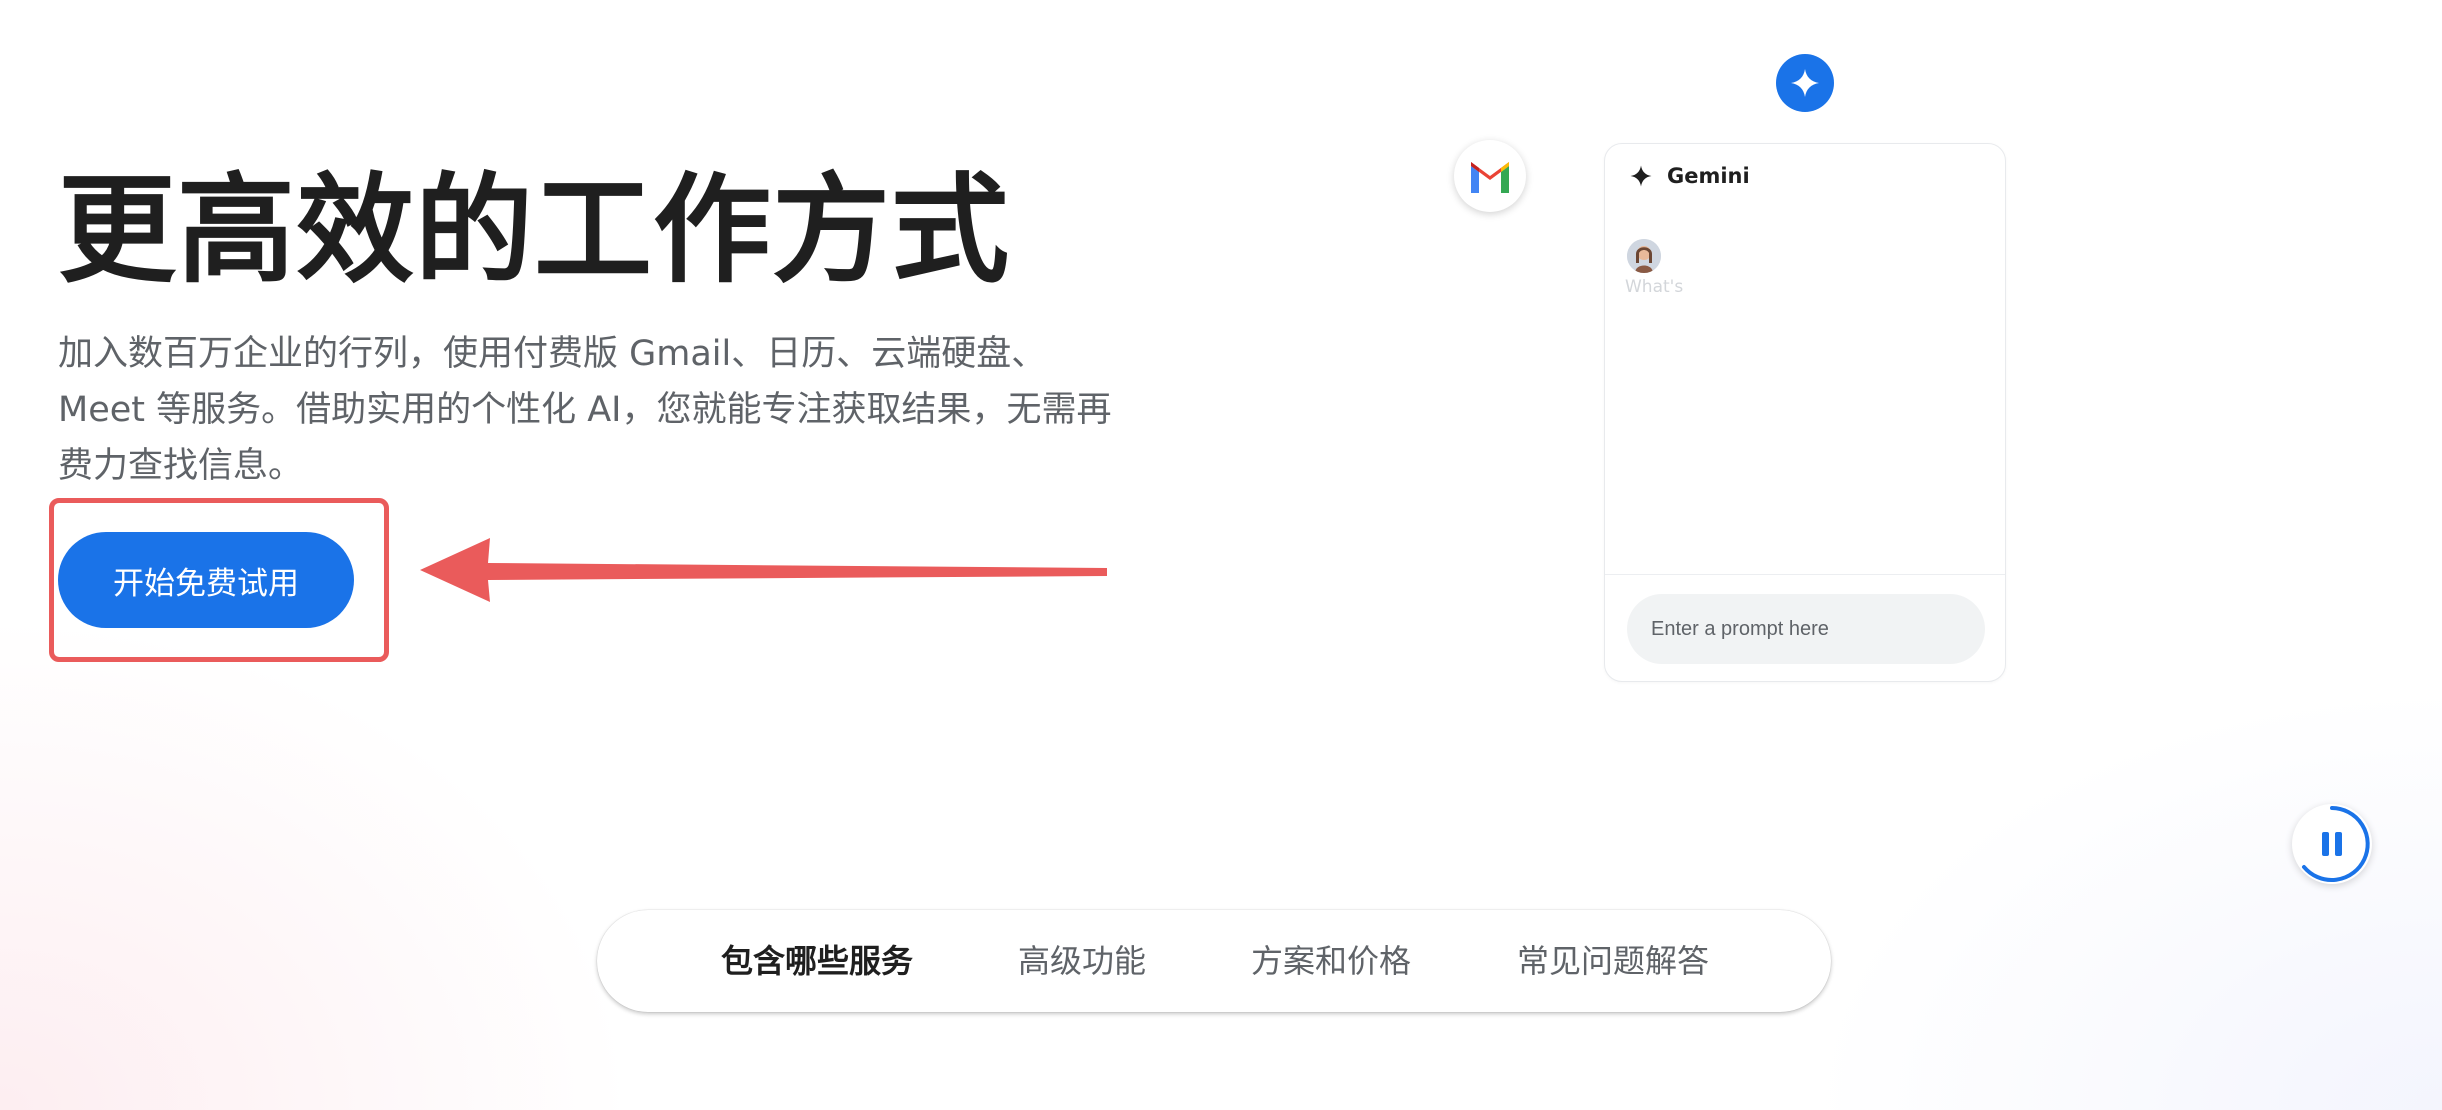 Image resolution: width=2442 pixels, height=1110 pixels. Describe the element at coordinates (1708, 176) in the screenshot. I see `gemini-panel-title: Gemini` at that location.